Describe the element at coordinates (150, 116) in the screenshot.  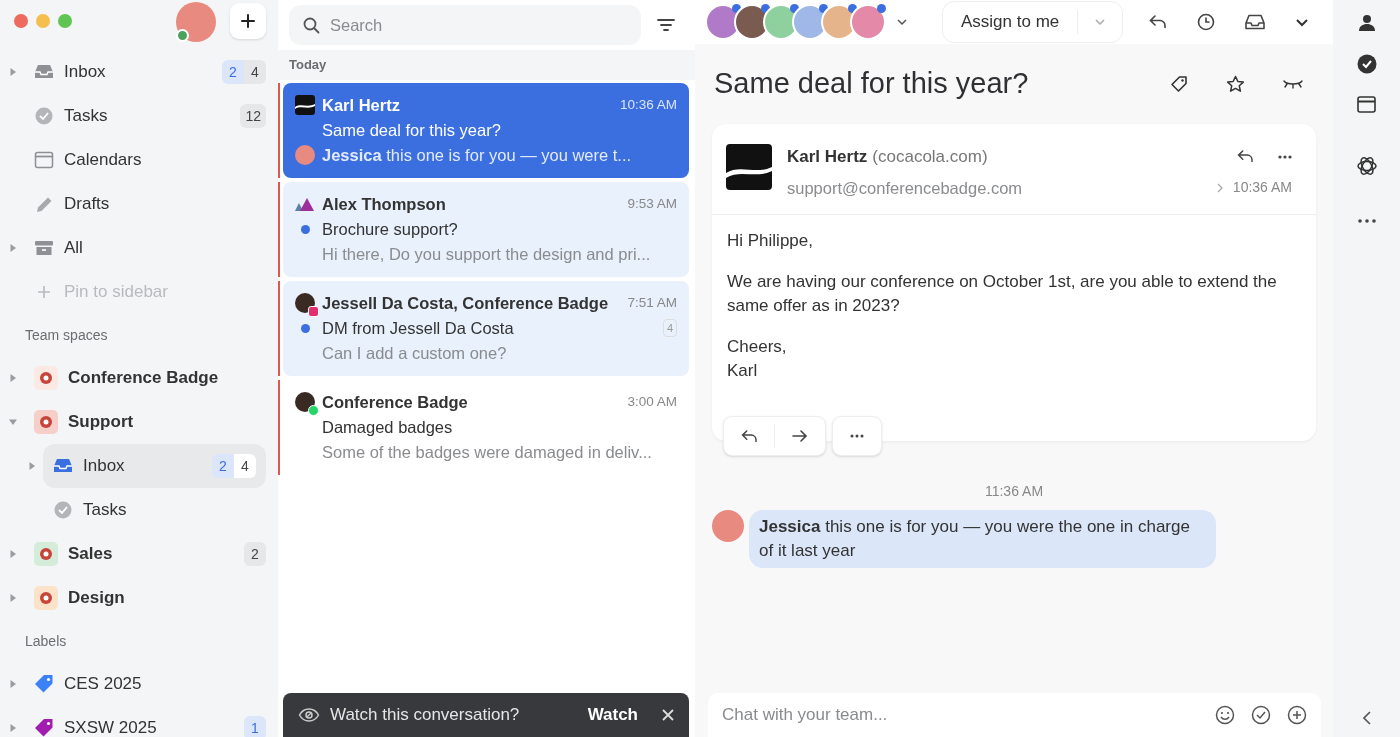
I see `sidebar-item: Tasks 12` at that location.